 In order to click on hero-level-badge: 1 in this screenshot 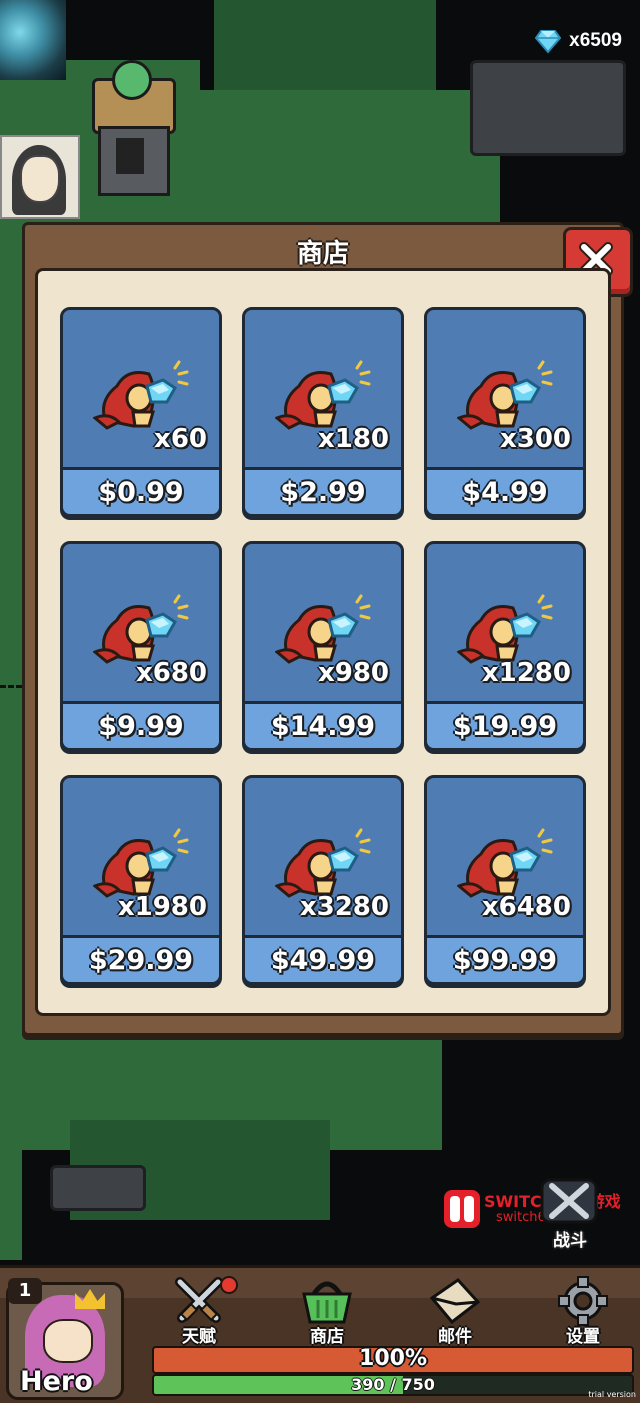, I will do `click(25, 1291)`.